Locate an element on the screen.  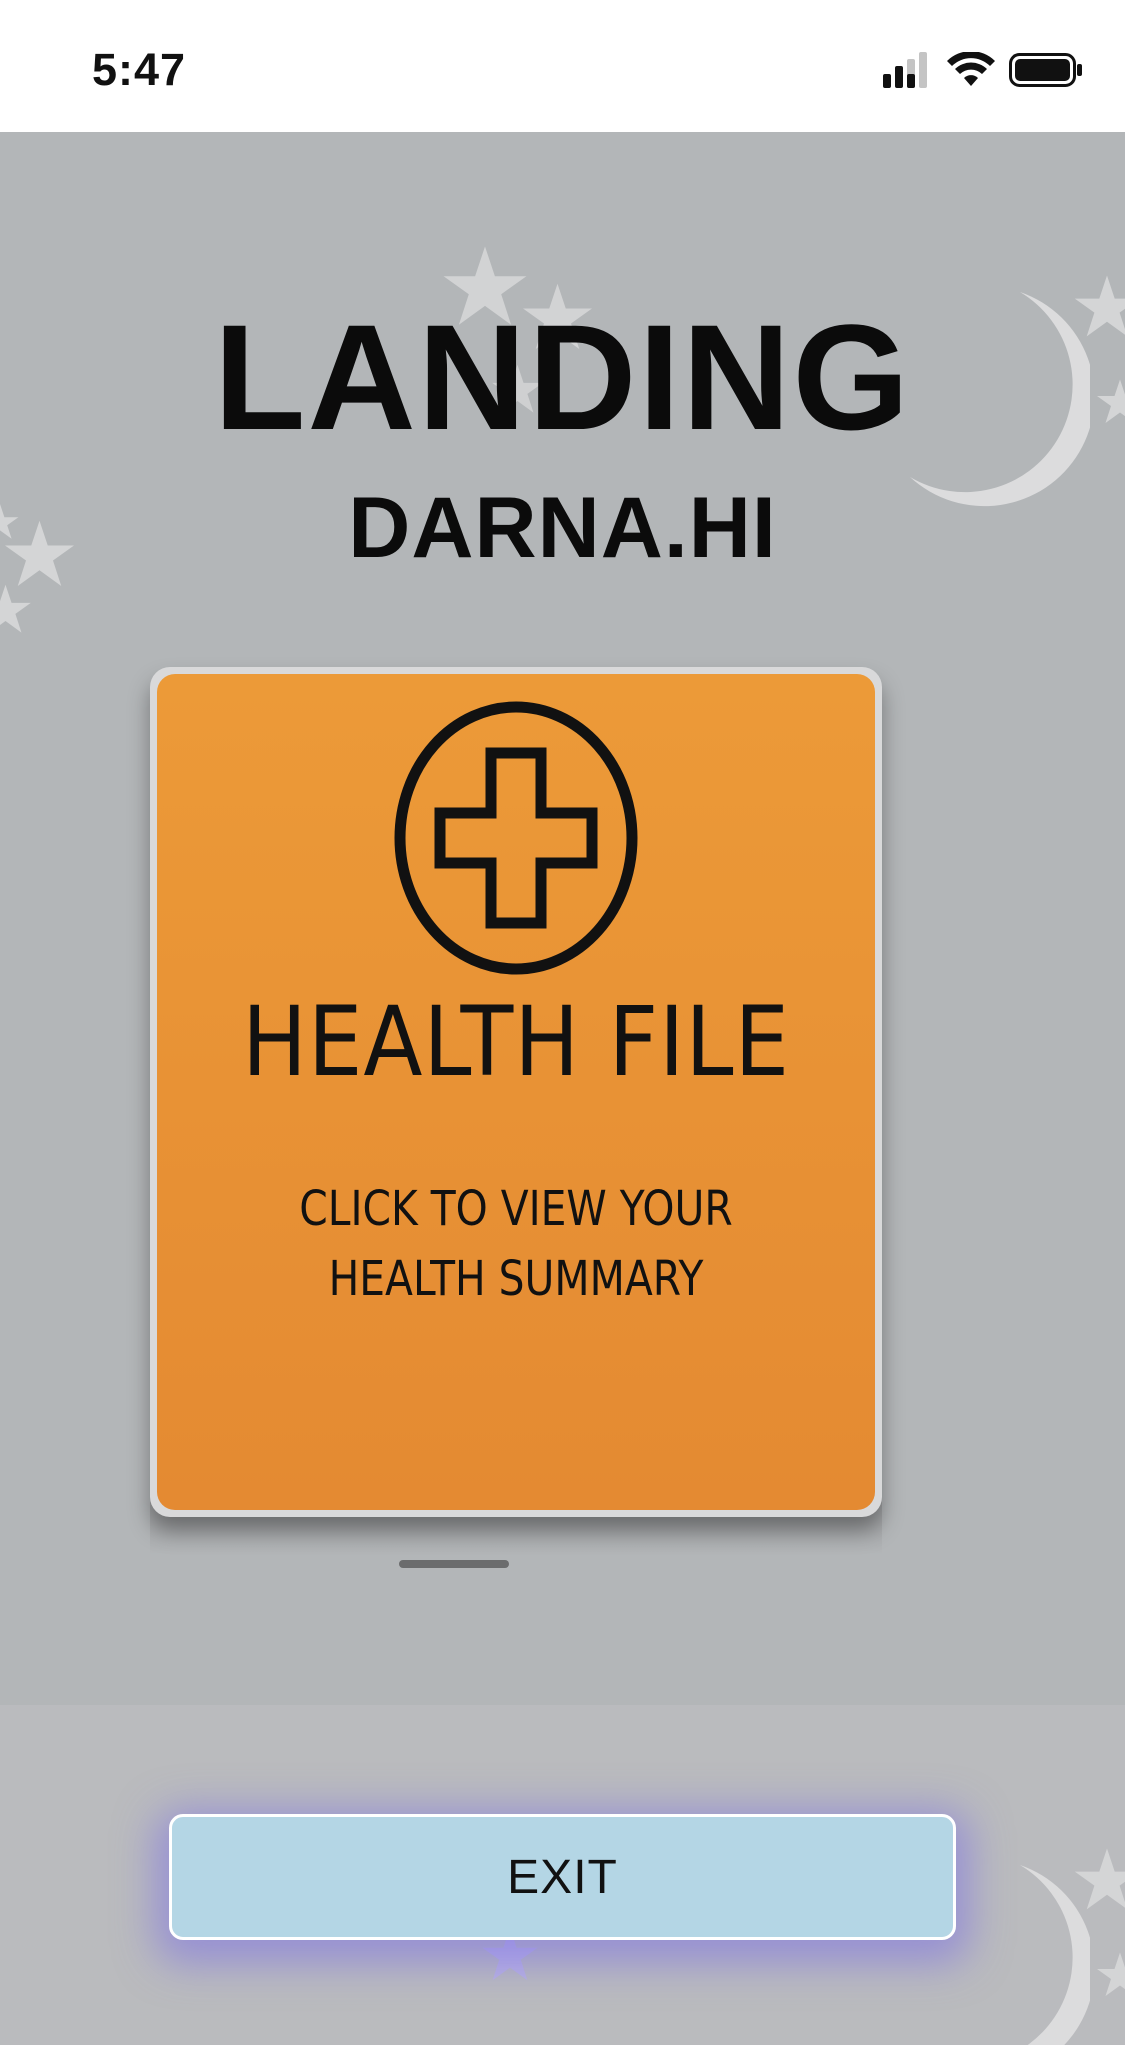
health-file-title: HEALTH FILE is located at coordinates (516, 1042).